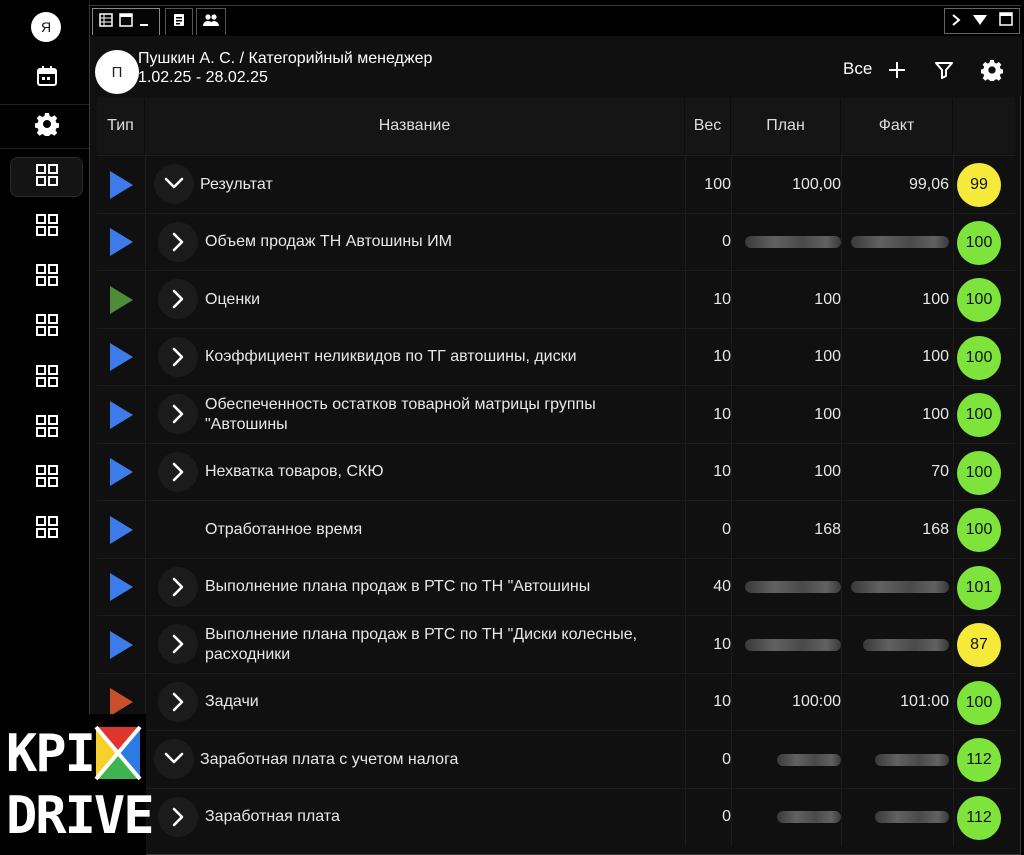  I want to click on sidebar-item-settings, so click(46, 126).